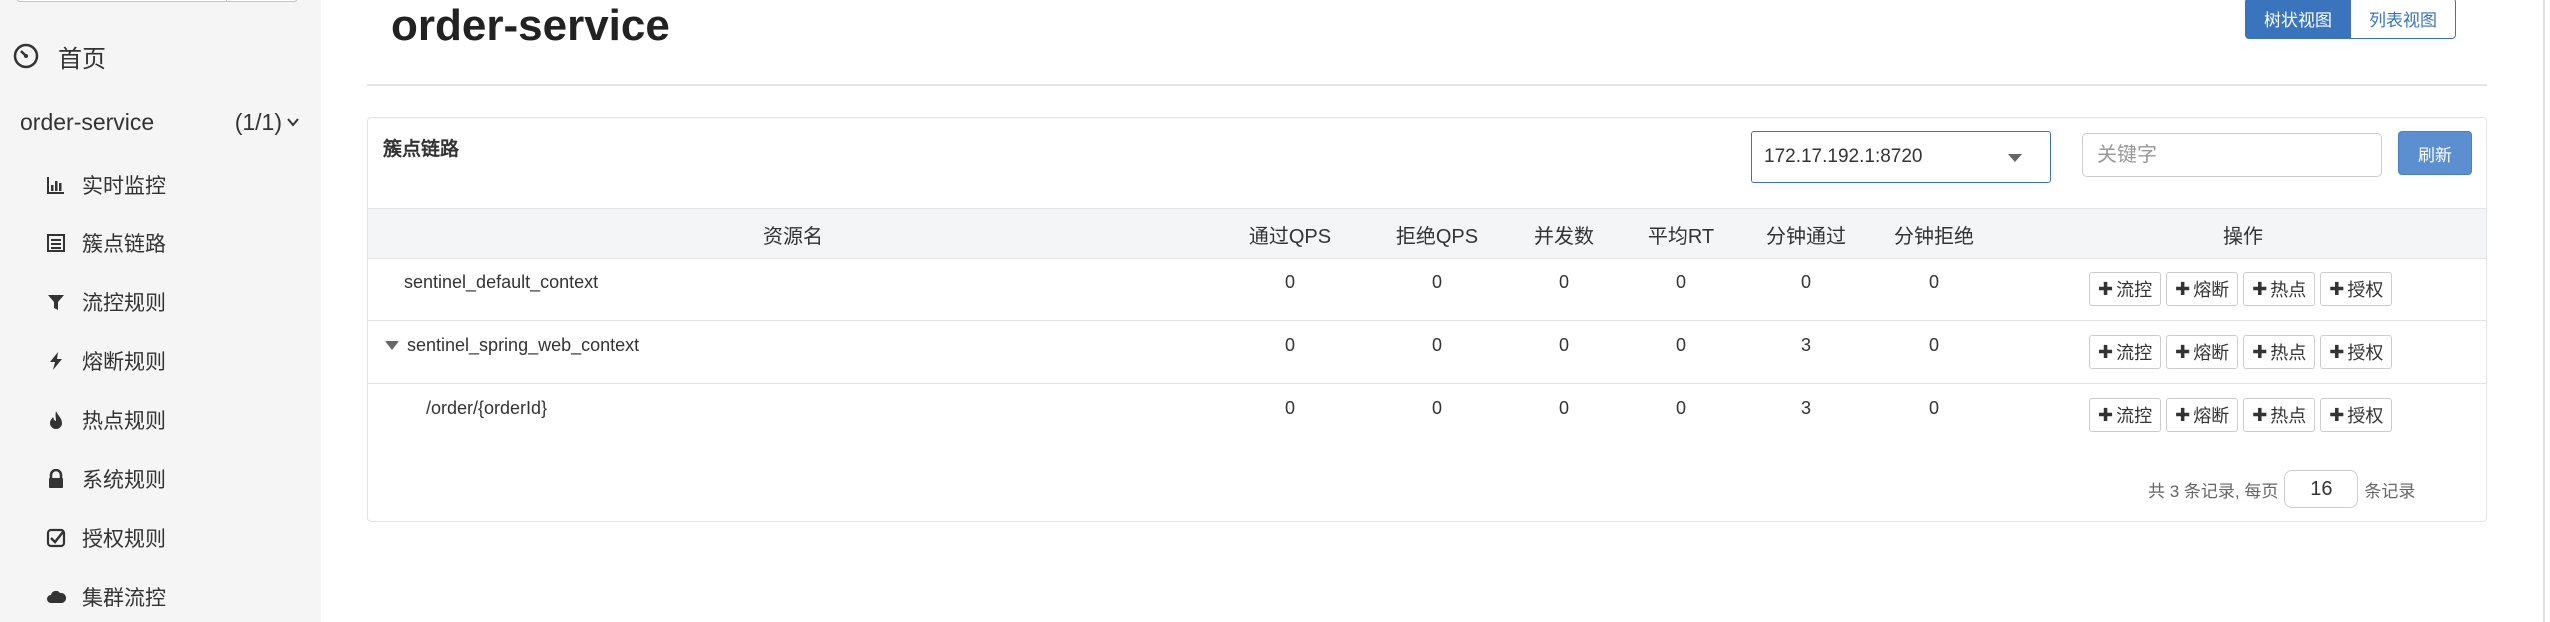 This screenshot has height=622, width=2550. Describe the element at coordinates (2211, 353) in the screenshot. I see `action-label: 熔断` at that location.